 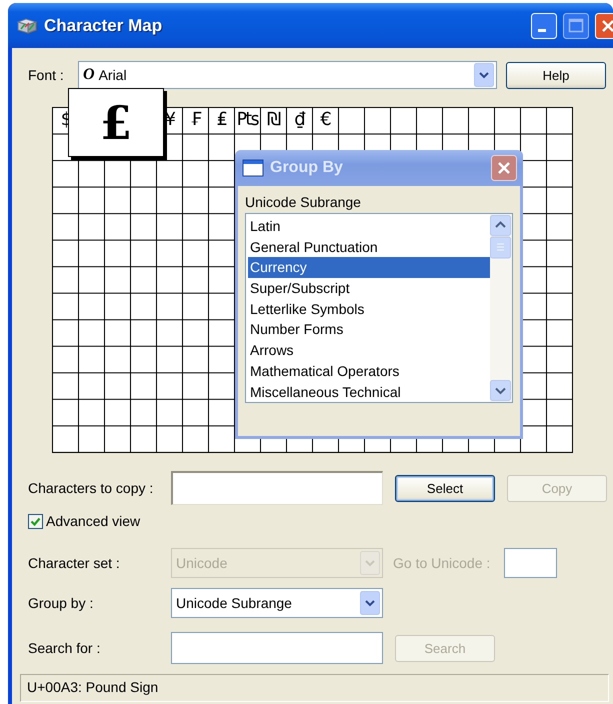 I want to click on list-item: Super/Subscript, so click(x=369, y=288).